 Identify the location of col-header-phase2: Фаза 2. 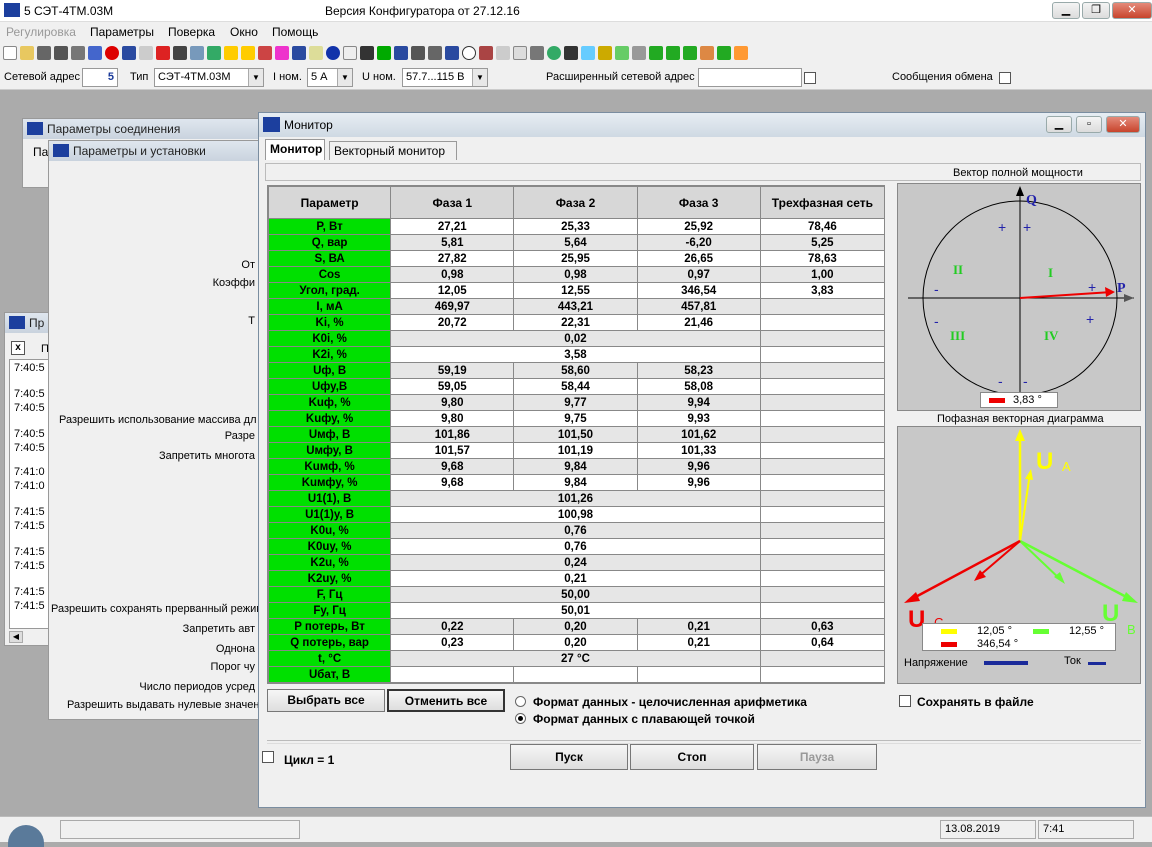
(575, 202).